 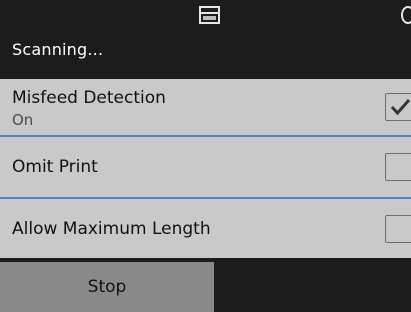 I want to click on setting-value: On, so click(x=23, y=120).